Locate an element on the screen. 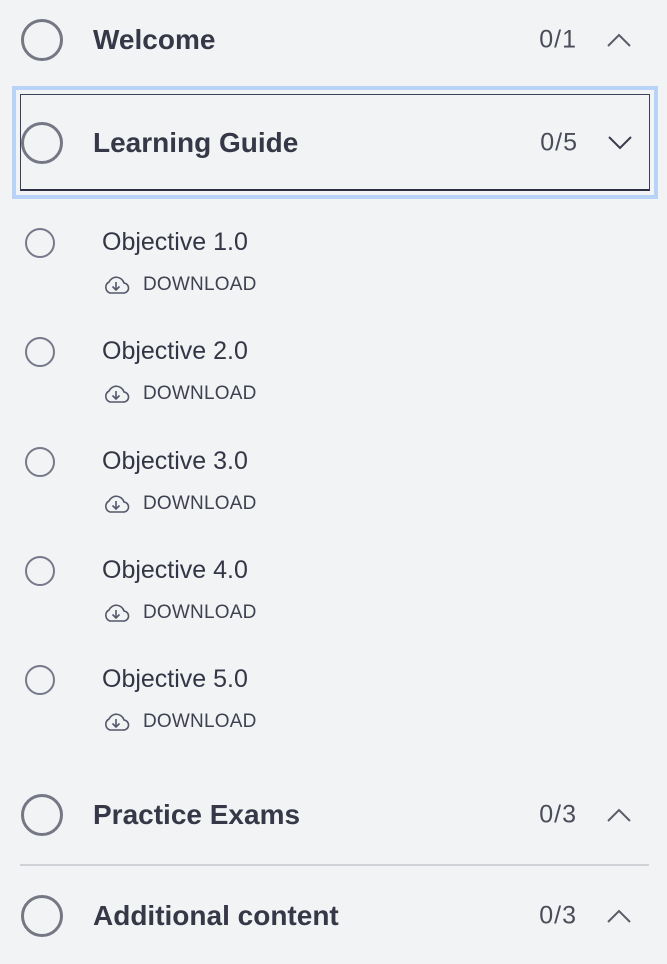 The height and width of the screenshot is (964, 667). section-title: Additional content is located at coordinates (216, 915).